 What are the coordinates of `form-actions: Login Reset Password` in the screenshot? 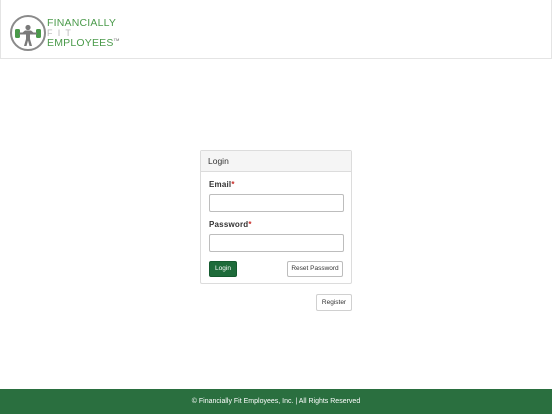 It's located at (276, 271).